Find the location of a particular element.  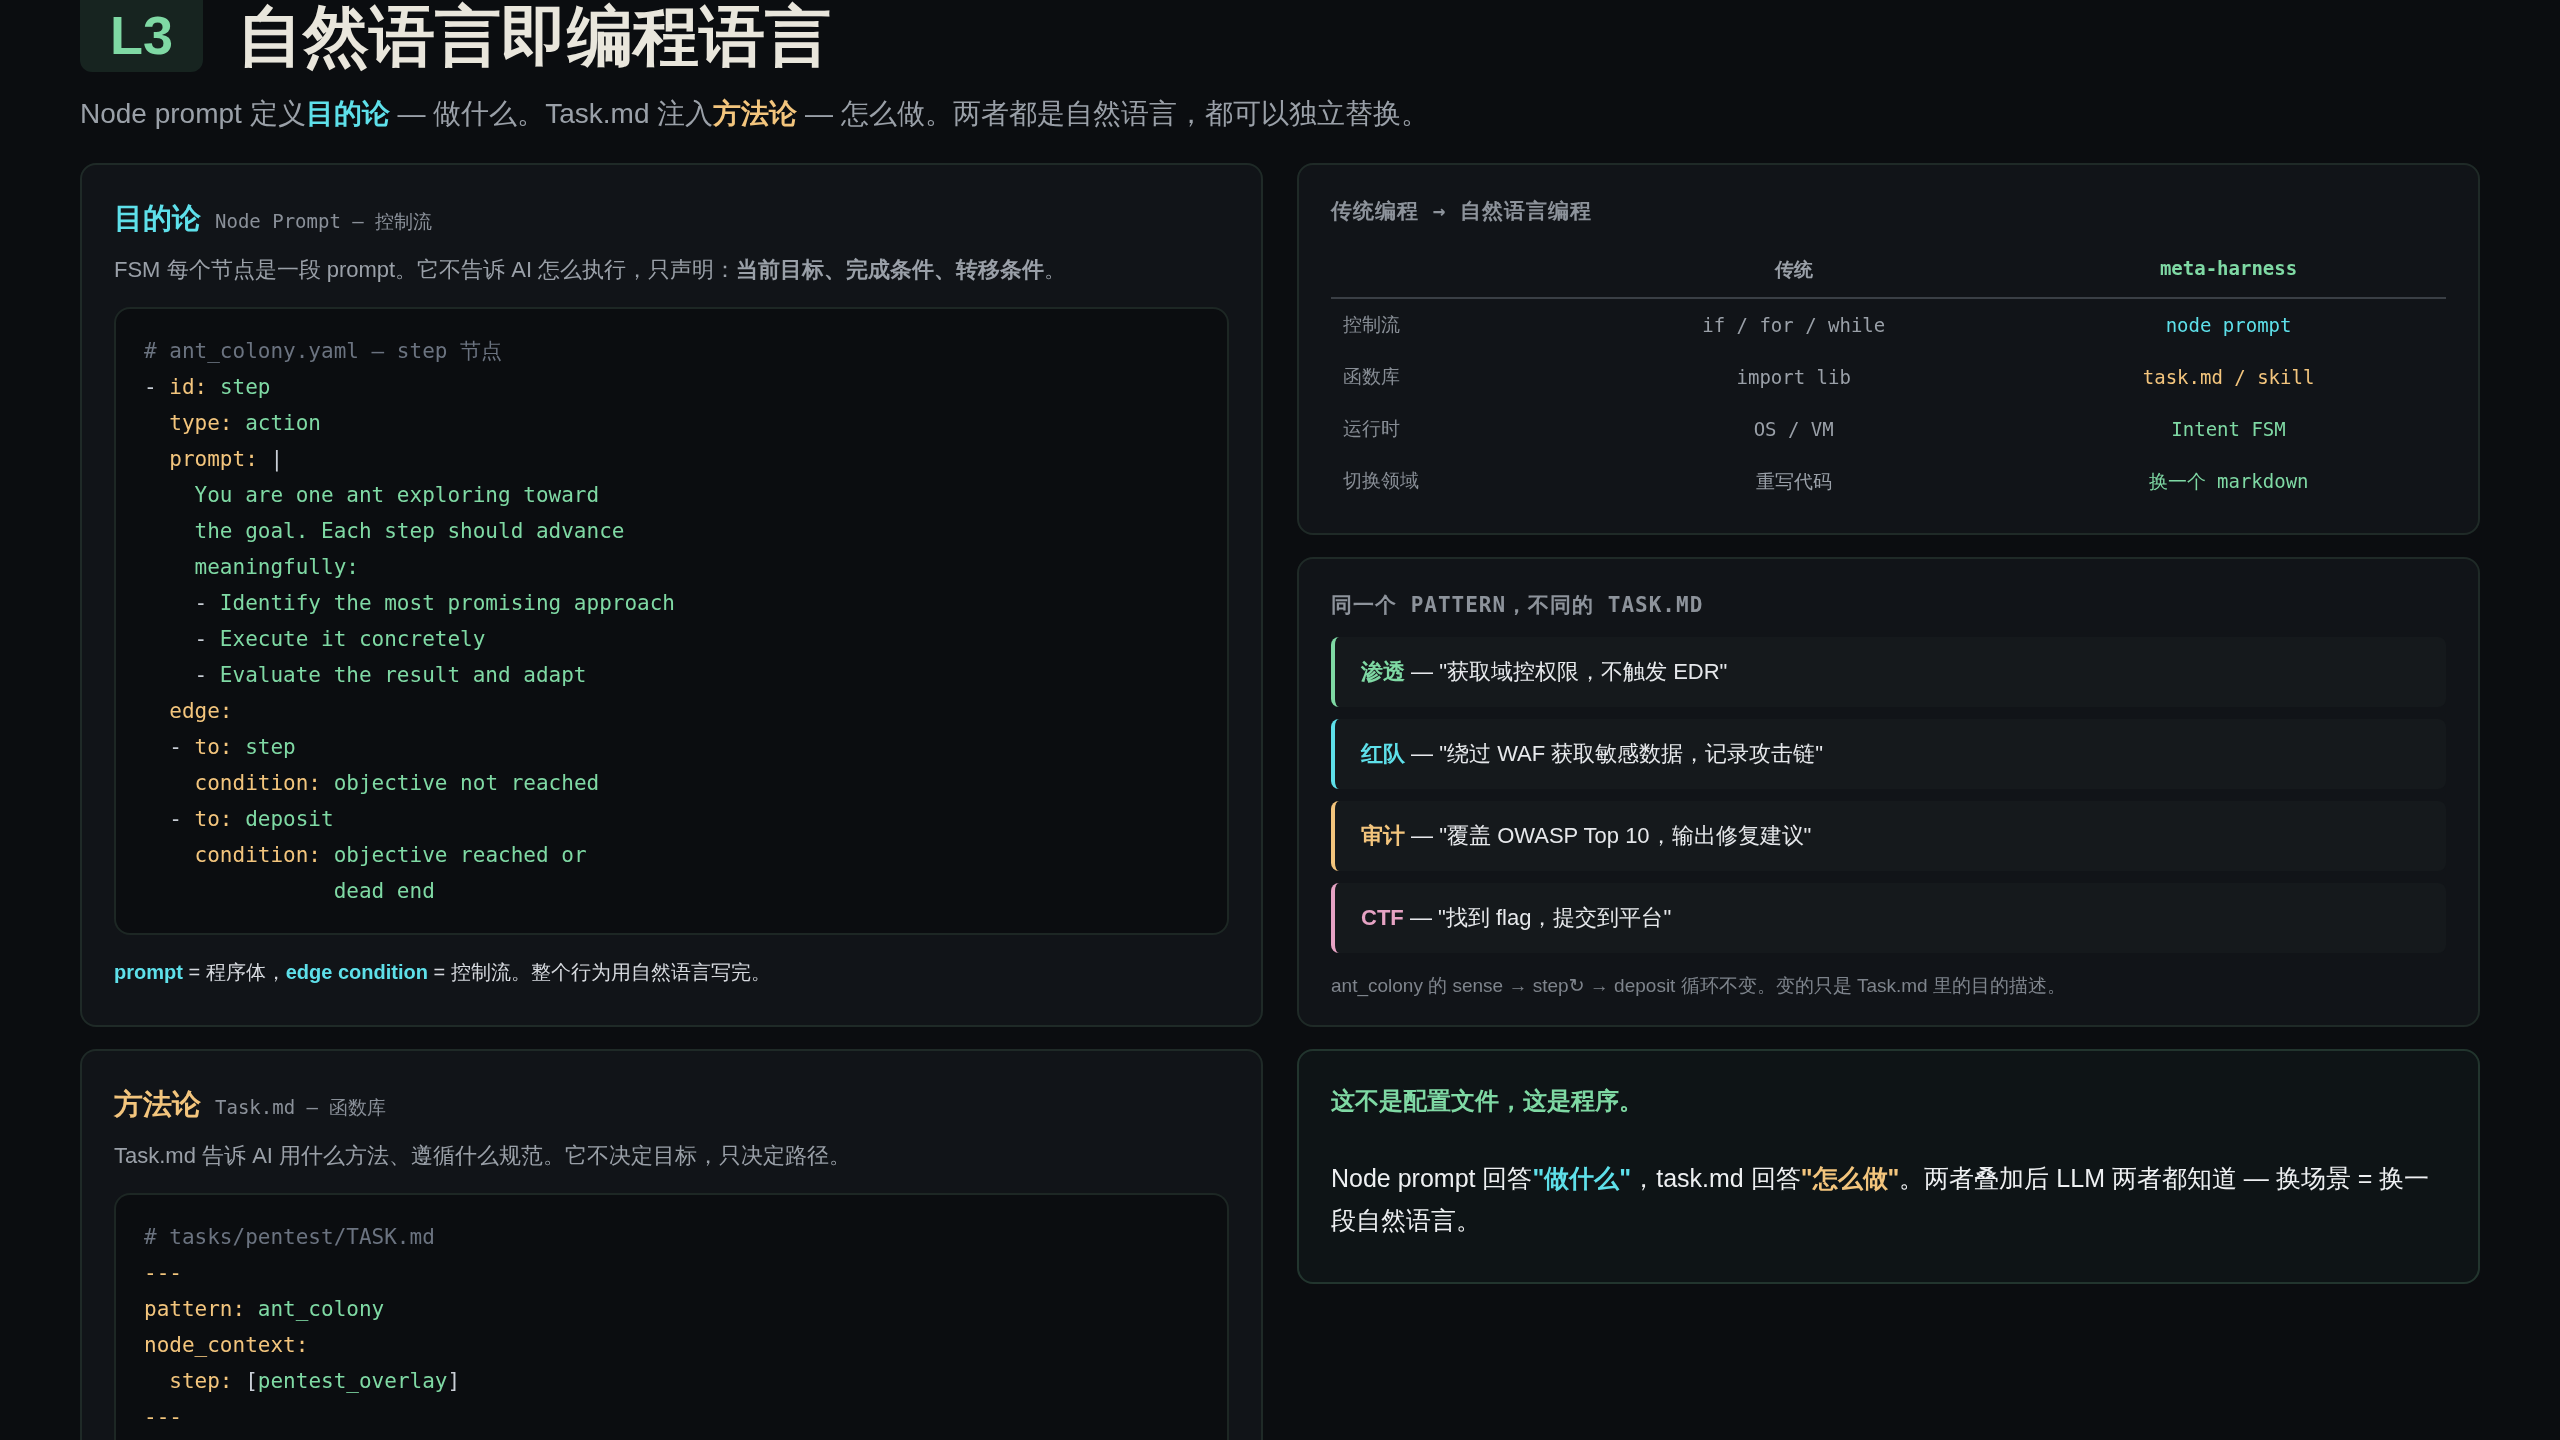

card-title: 目的论 is located at coordinates (157, 218).